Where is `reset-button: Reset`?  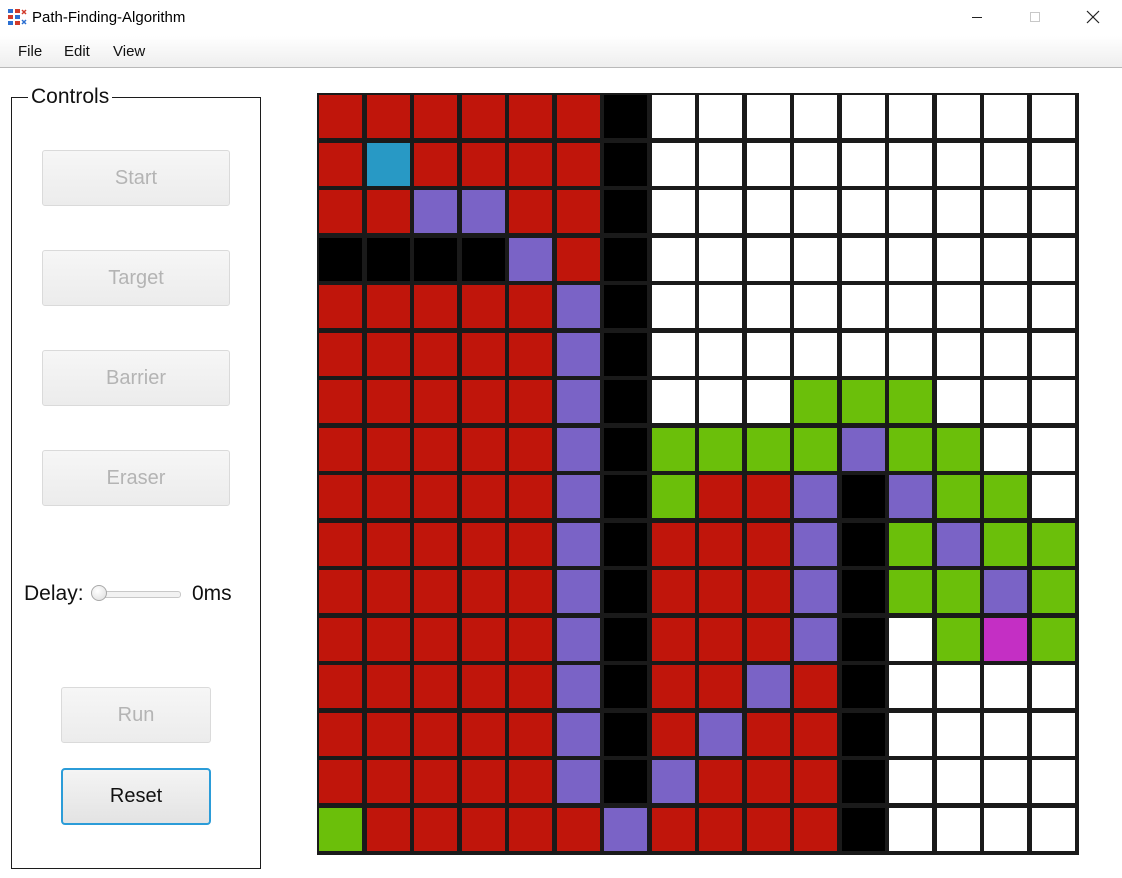 reset-button: Reset is located at coordinates (136, 796).